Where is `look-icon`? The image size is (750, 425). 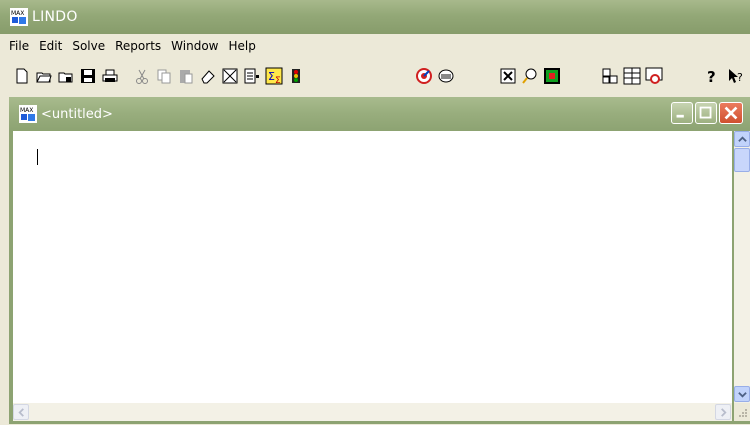
look-icon is located at coordinates (530, 76).